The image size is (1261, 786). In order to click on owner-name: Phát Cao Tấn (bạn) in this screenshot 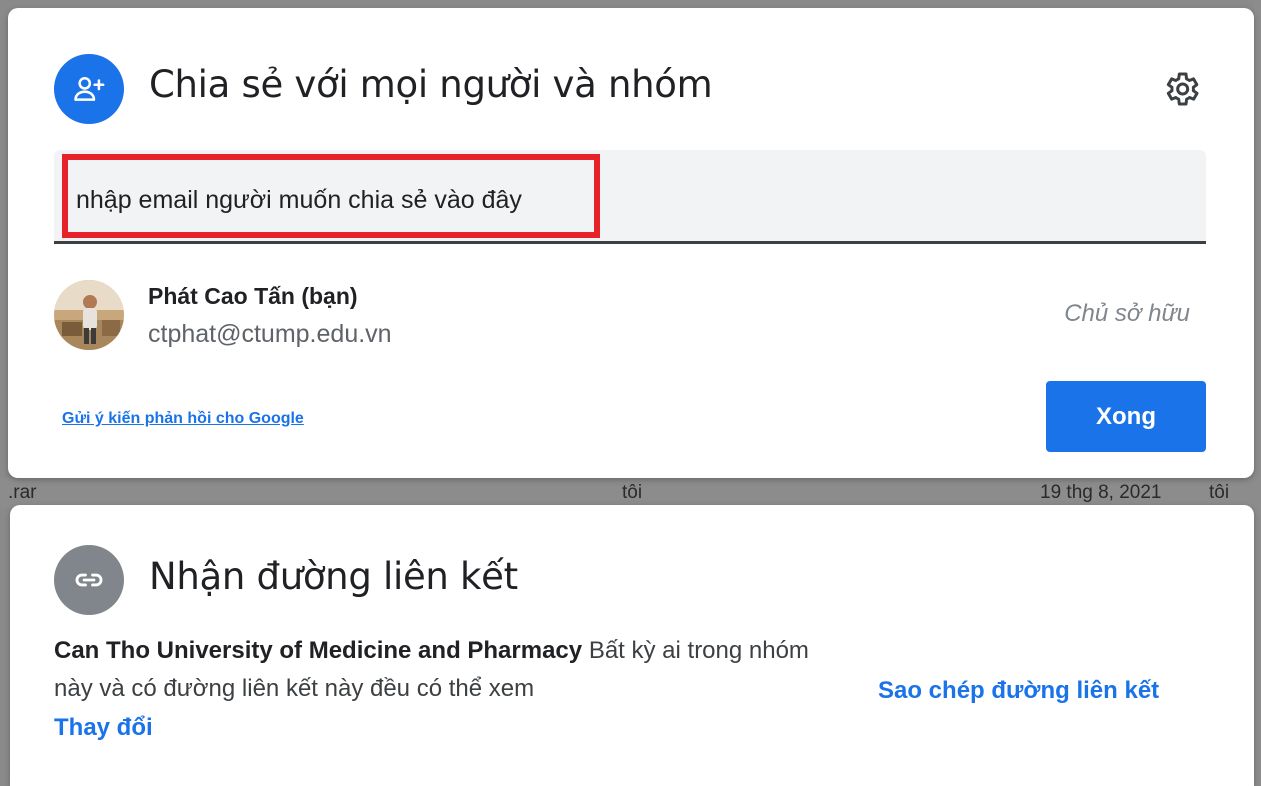, I will do `click(253, 296)`.